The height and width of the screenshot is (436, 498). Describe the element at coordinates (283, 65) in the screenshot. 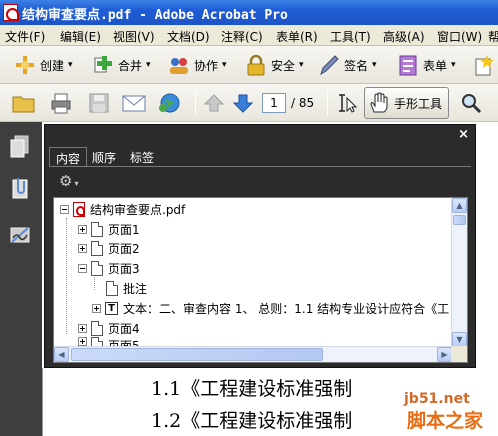

I see `secure-label: 安全` at that location.